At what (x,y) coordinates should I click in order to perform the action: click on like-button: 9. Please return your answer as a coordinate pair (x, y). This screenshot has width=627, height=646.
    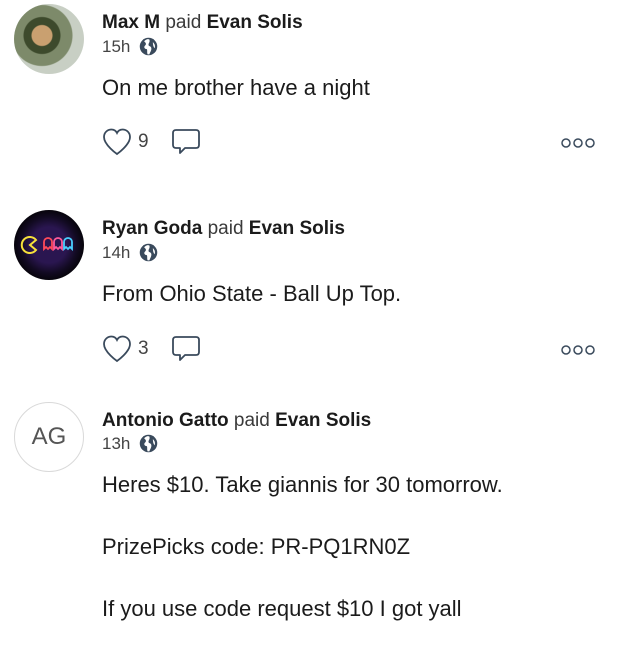
    Looking at the image, I should click on (125, 142).